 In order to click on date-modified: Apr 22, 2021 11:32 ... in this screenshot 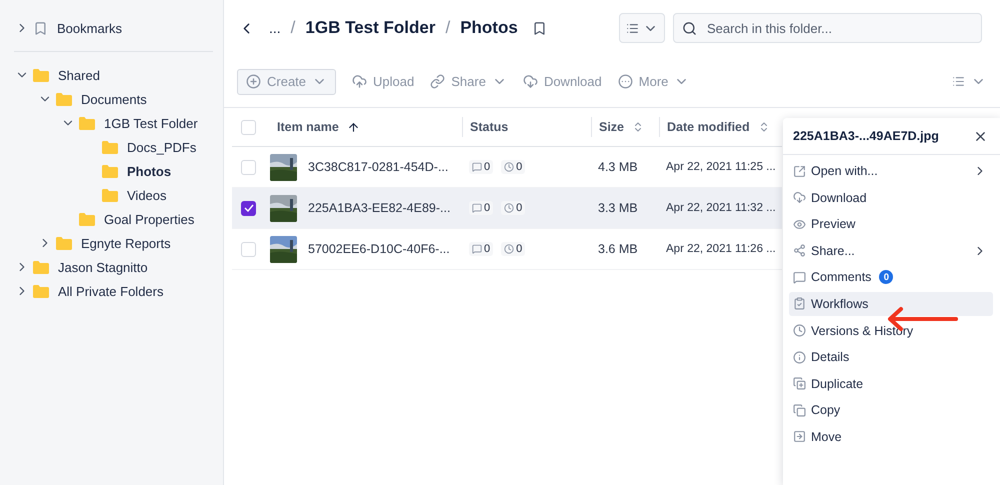, I will do `click(720, 208)`.